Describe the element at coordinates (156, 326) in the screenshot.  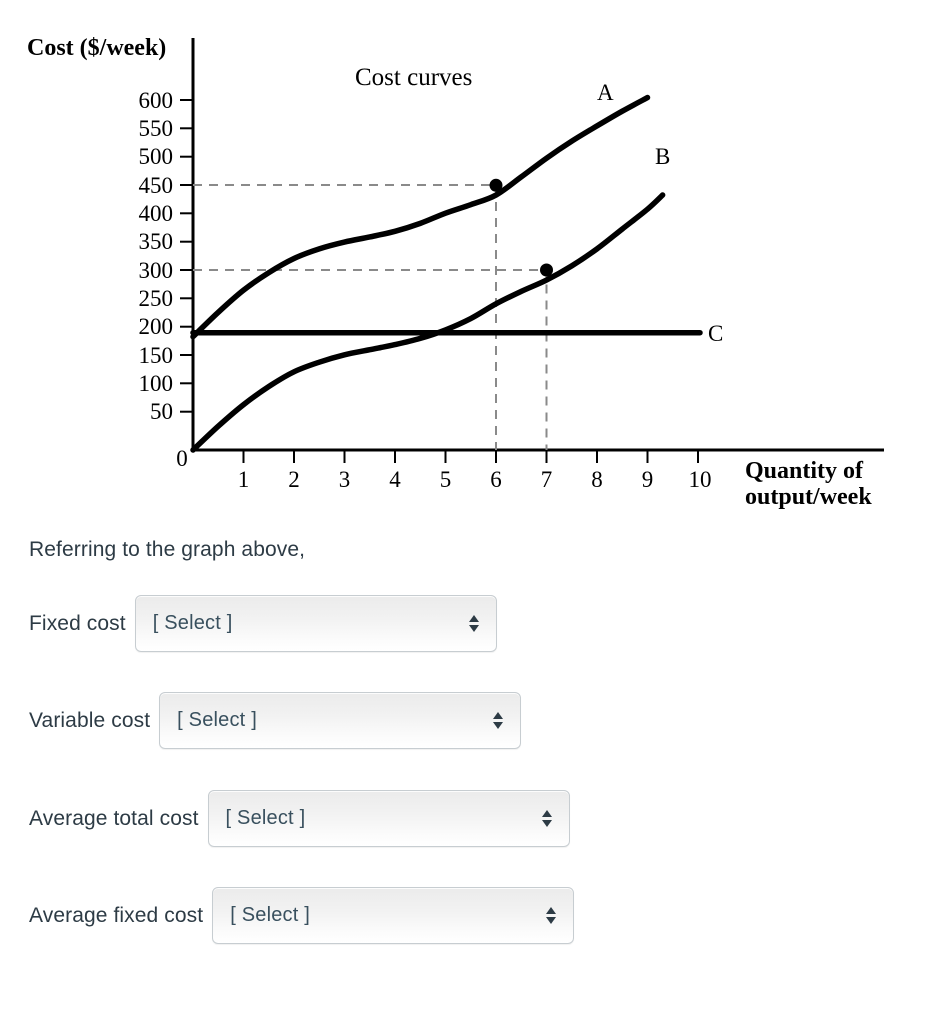
I see `y-tick-200: 200` at that location.